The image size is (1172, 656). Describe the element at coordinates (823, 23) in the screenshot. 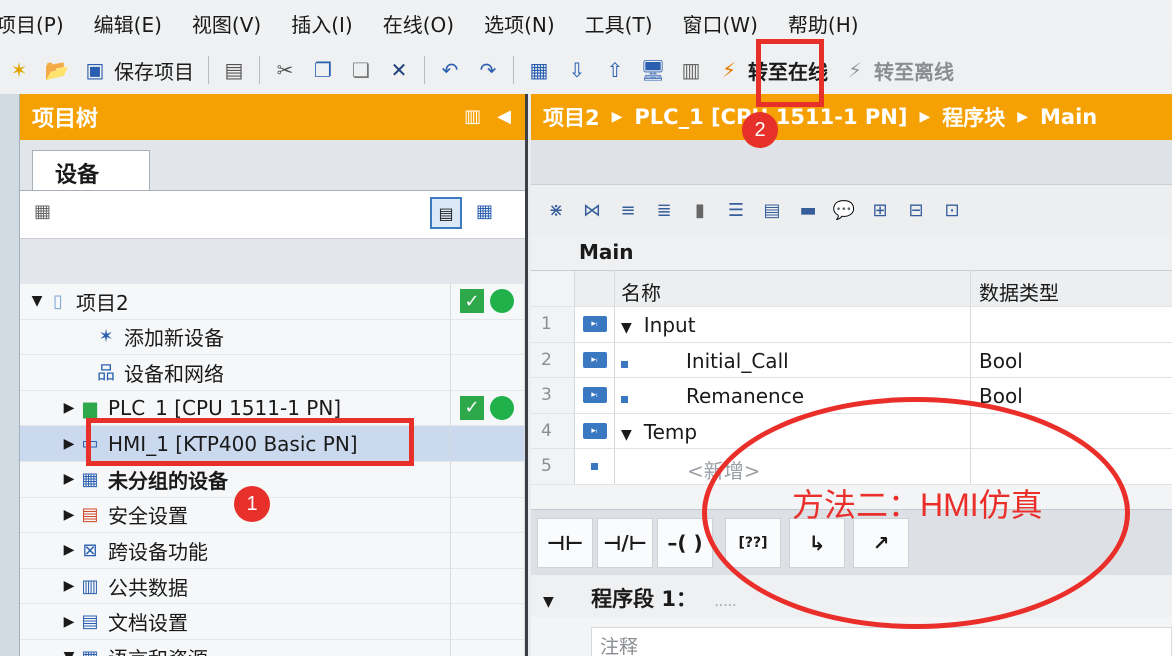

I see `menu-help: 帮助(H)` at that location.